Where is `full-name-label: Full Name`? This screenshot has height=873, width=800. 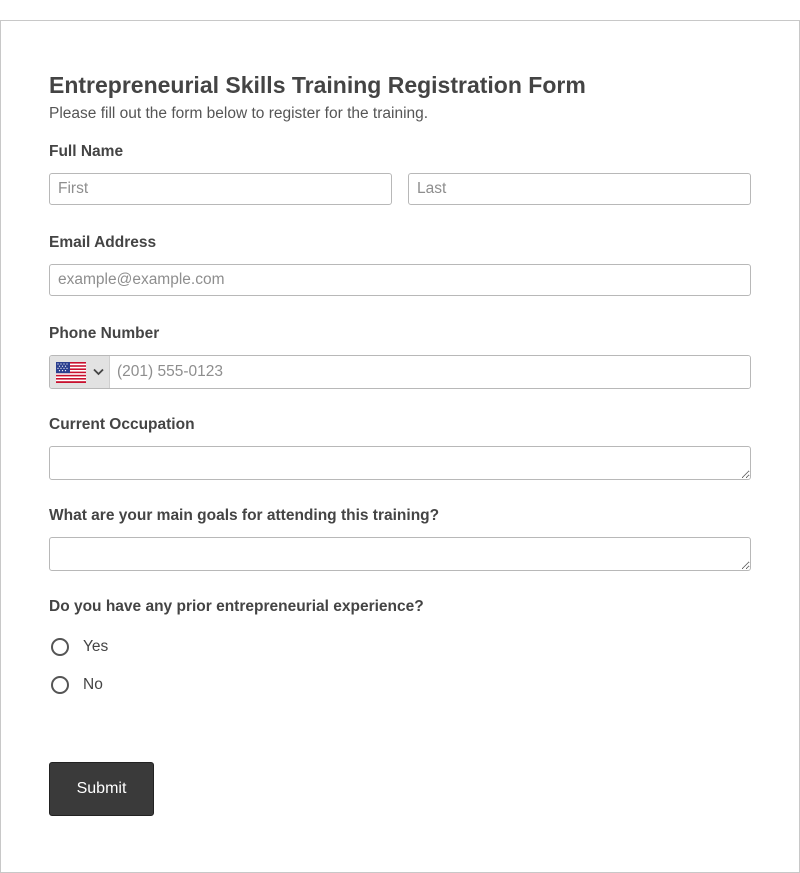 full-name-label: Full Name is located at coordinates (86, 151).